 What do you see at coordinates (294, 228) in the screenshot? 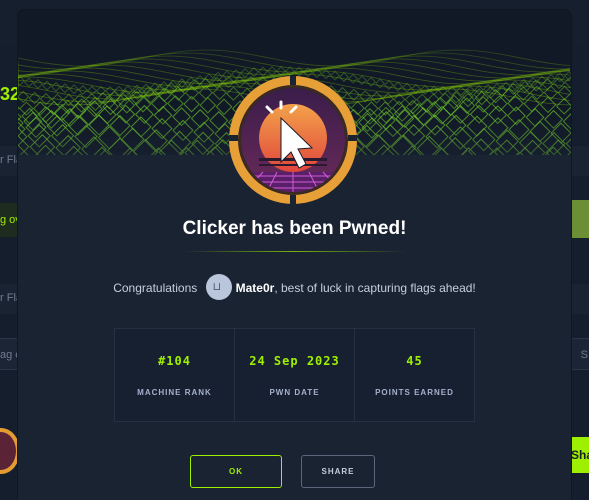
I see `modal-title: Clicker has been Pwned!` at bounding box center [294, 228].